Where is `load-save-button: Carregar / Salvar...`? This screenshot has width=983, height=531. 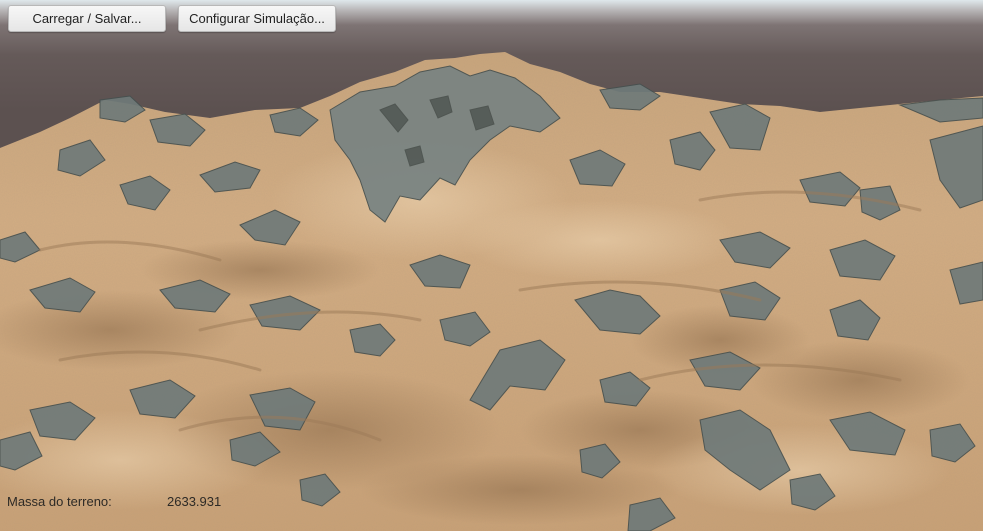 load-save-button: Carregar / Salvar... is located at coordinates (87, 18).